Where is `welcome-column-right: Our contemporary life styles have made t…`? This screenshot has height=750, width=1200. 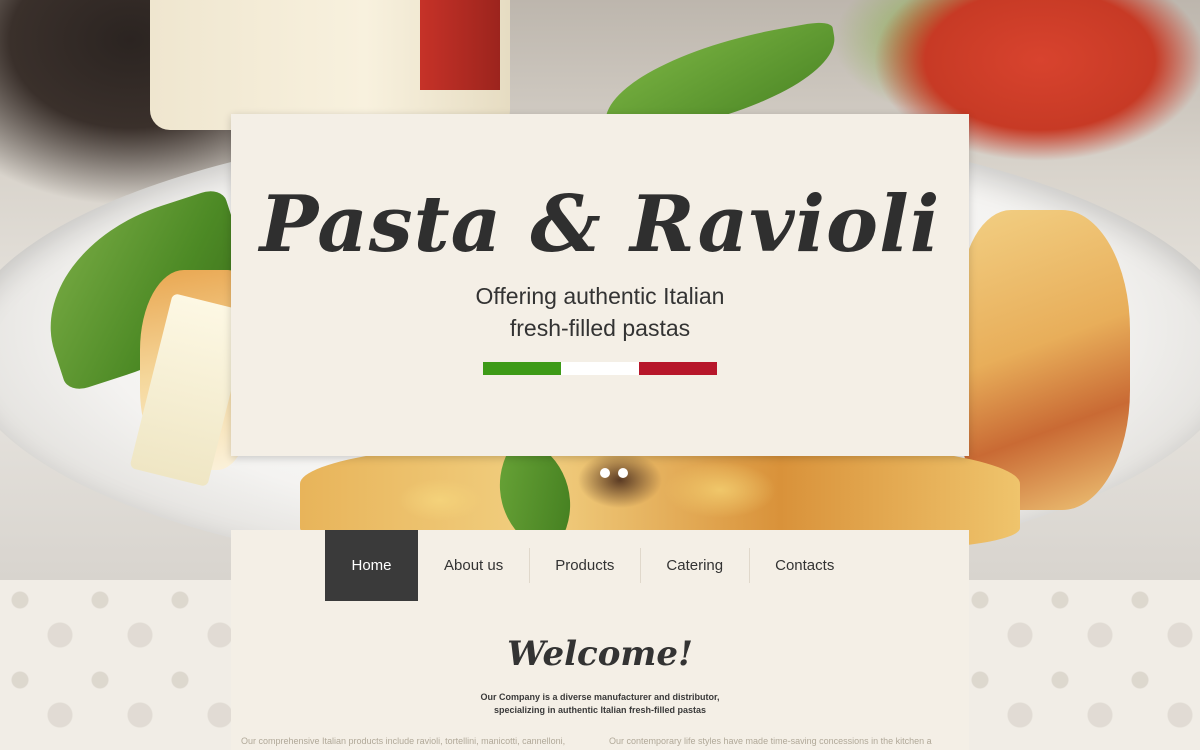
welcome-column-right: Our contemporary life styles have made t… is located at coordinates (770, 741).